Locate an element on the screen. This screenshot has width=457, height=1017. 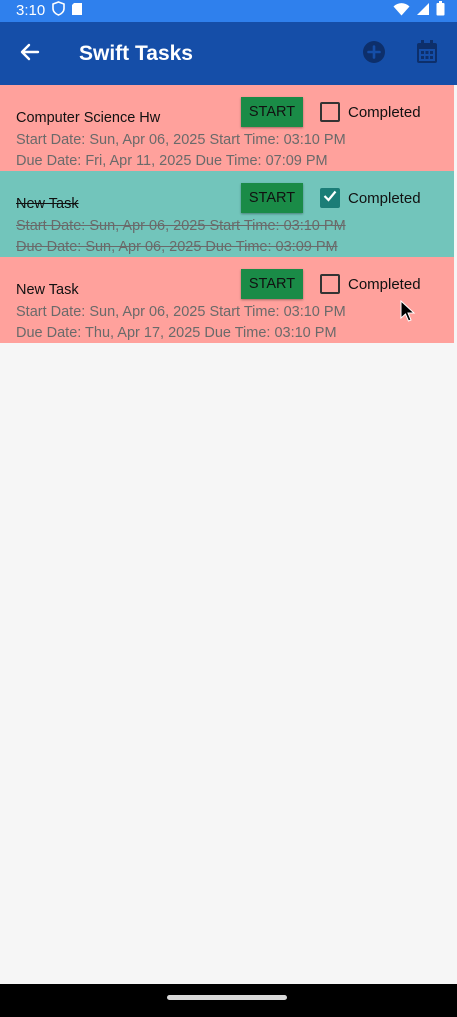
home-indicator is located at coordinates (227, 997).